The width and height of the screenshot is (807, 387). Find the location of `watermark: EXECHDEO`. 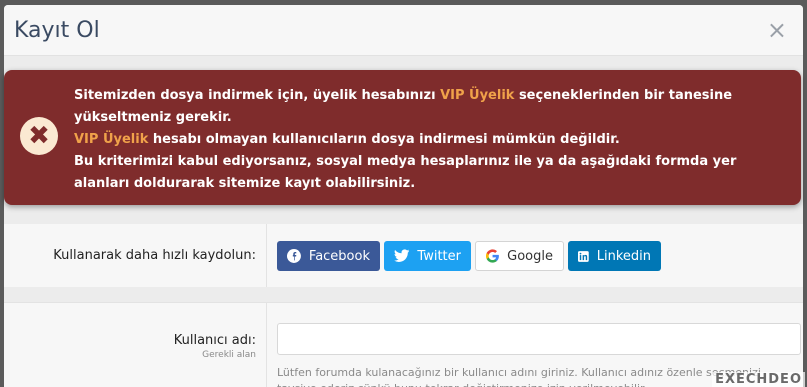

watermark: EXECHDEO is located at coordinates (758, 379).